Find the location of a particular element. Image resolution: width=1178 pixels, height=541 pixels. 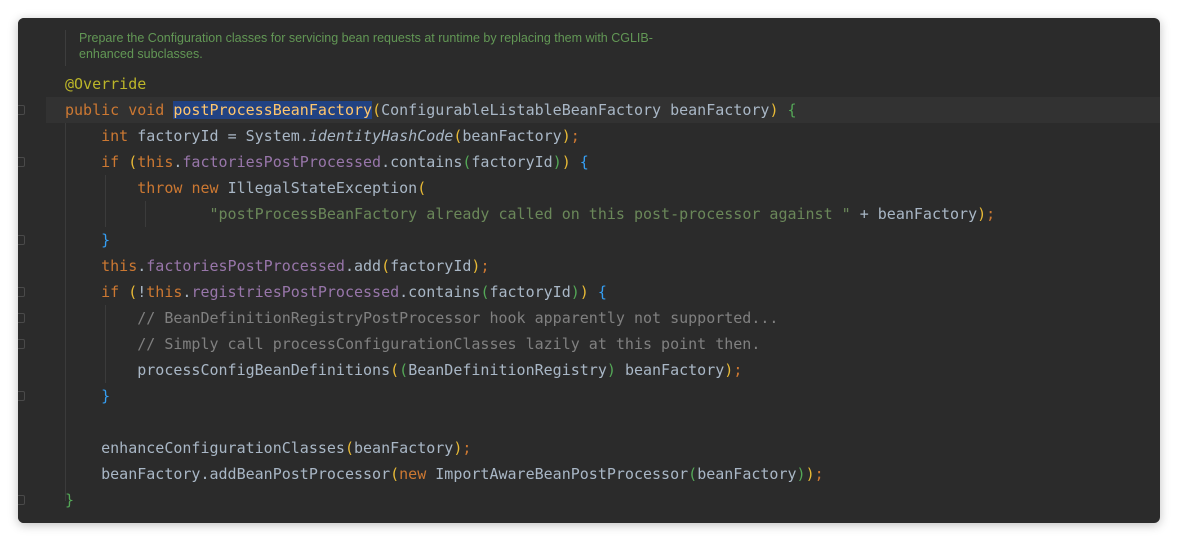

keyword-new: new is located at coordinates (205, 188).